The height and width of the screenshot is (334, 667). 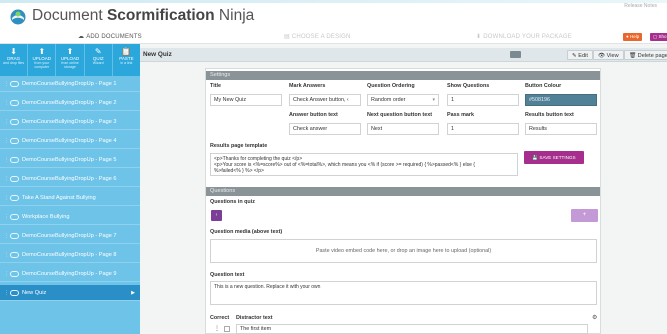 What do you see at coordinates (399, 115) in the screenshot?
I see `next-button-label: Next question button text` at bounding box center [399, 115].